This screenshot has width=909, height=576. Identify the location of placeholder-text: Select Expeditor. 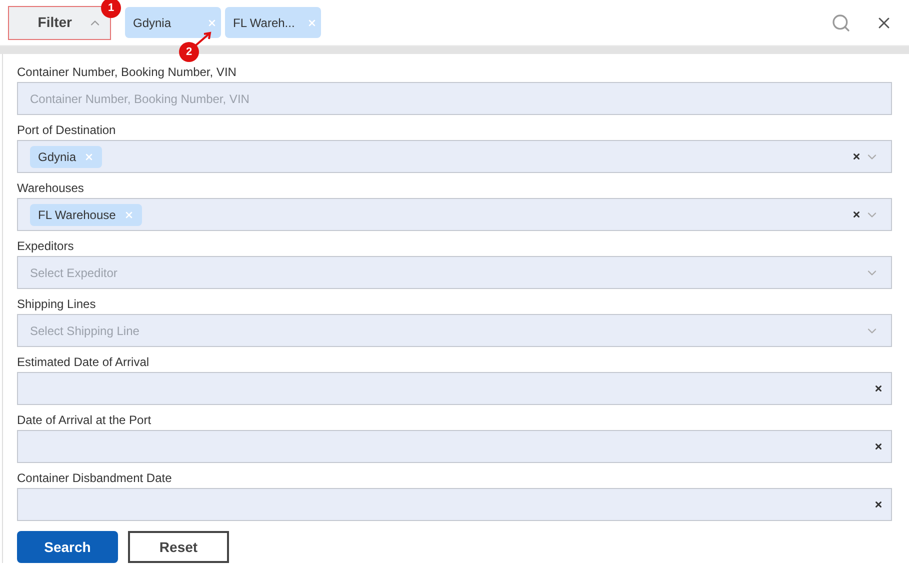
(74, 273).